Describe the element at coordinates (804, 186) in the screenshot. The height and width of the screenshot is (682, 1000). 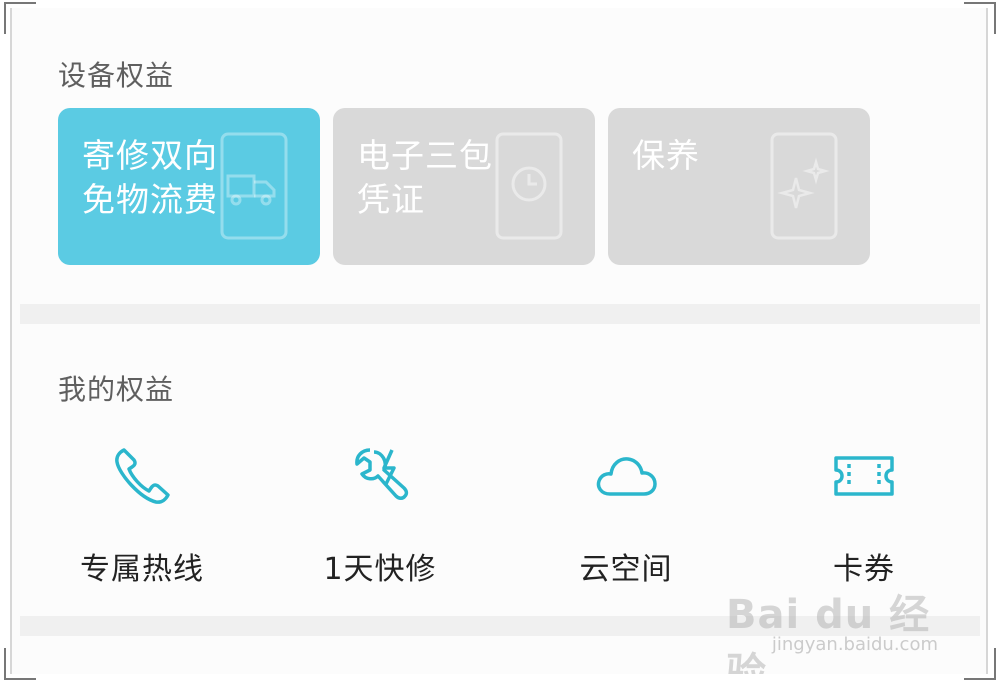
I see `phone-sparkle-icon` at that location.